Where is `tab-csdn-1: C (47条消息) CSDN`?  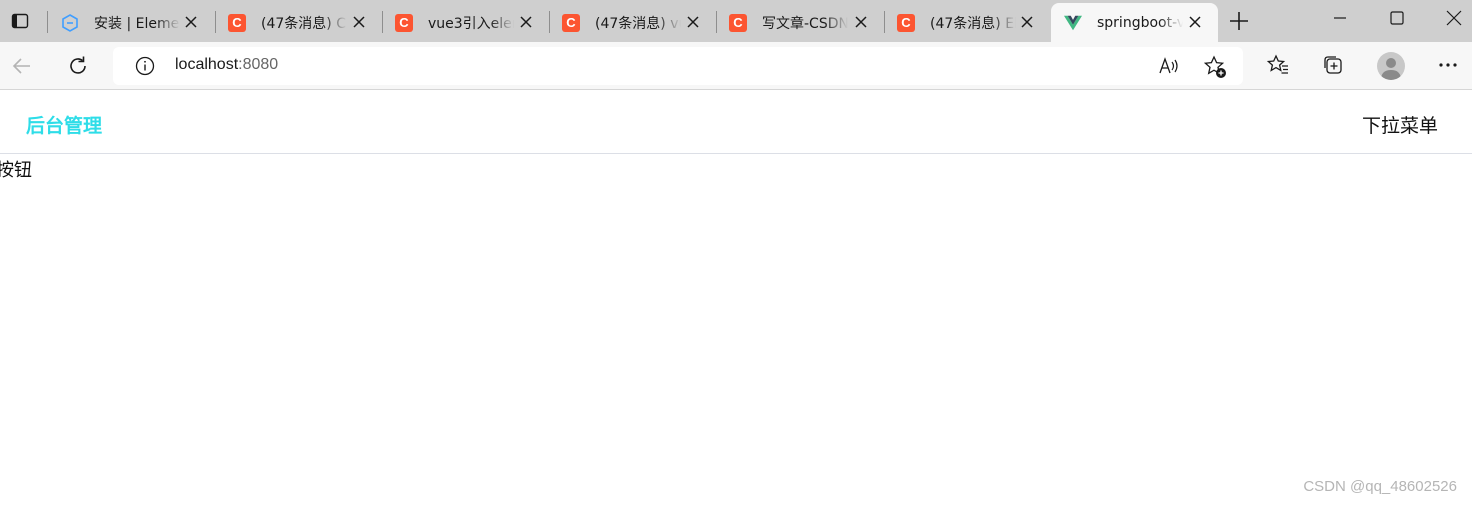
tab-csdn-1: C (47条消息) CSDN is located at coordinates (298, 22).